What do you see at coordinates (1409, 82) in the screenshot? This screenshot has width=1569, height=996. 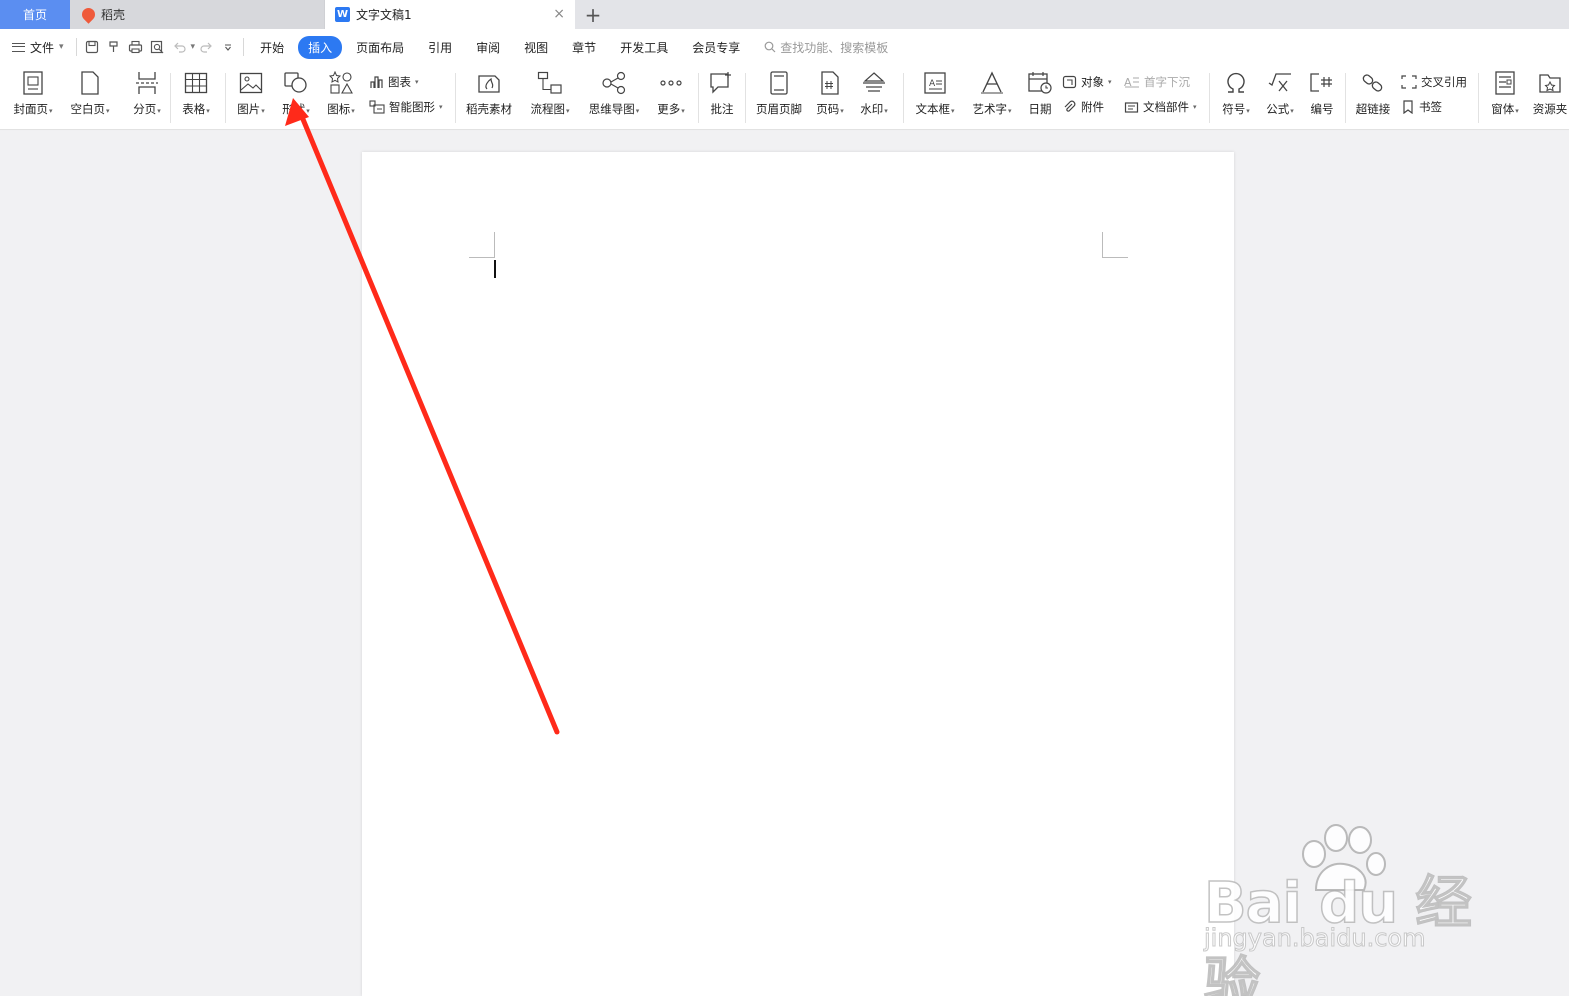 I see `cross-reference-icon` at bounding box center [1409, 82].